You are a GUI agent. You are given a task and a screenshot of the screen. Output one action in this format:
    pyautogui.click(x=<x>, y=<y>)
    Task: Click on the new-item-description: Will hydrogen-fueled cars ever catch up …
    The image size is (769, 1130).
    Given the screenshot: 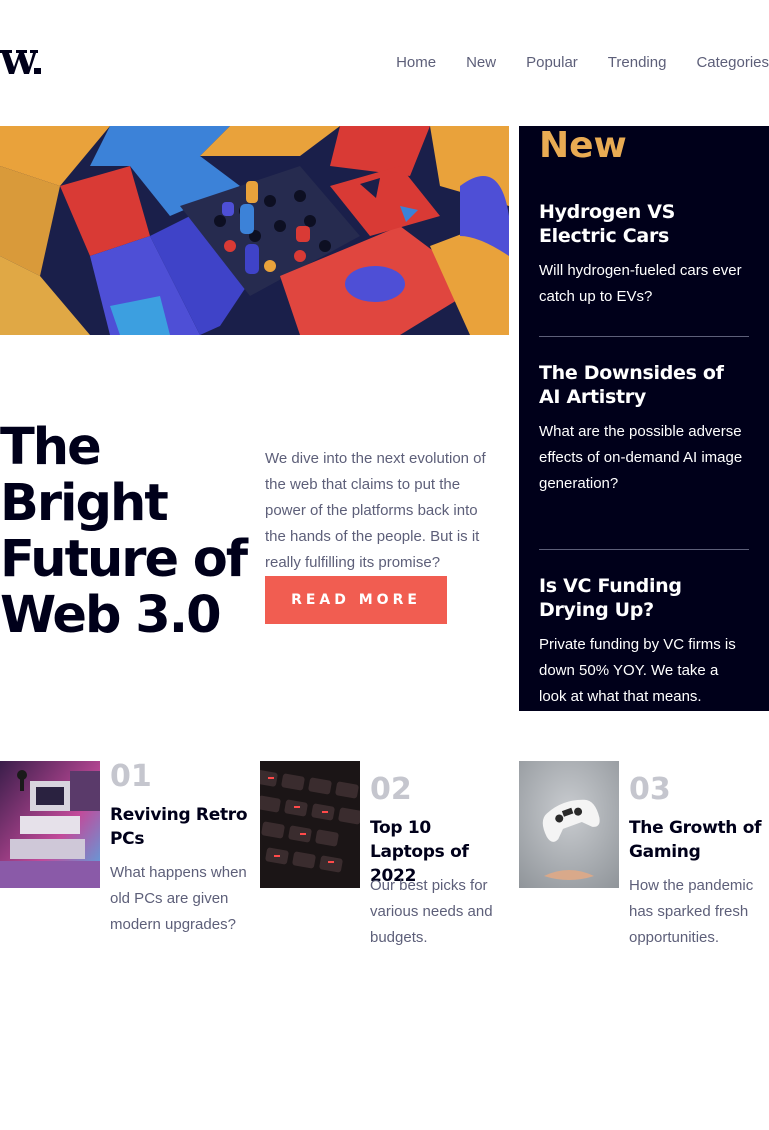 What is the action you would take?
    pyautogui.click(x=640, y=283)
    